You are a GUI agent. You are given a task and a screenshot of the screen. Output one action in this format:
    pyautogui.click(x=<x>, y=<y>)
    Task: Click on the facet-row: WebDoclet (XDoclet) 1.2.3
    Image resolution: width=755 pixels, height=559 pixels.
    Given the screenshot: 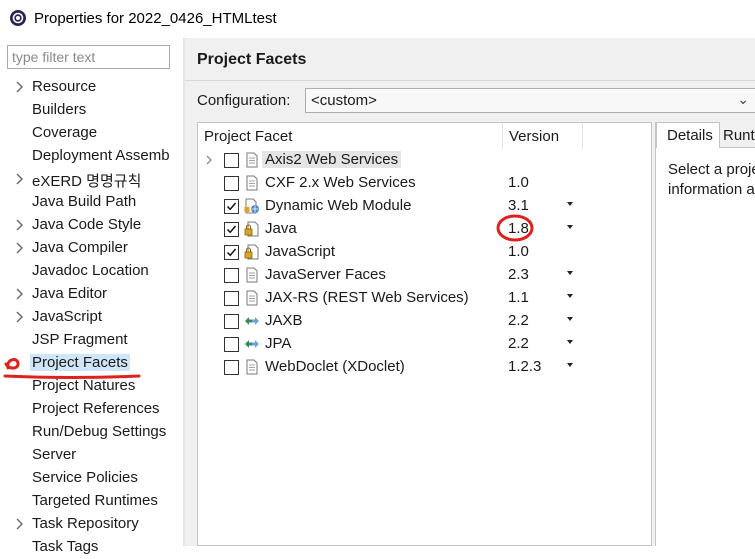 What is the action you would take?
    pyautogui.click(x=424, y=367)
    